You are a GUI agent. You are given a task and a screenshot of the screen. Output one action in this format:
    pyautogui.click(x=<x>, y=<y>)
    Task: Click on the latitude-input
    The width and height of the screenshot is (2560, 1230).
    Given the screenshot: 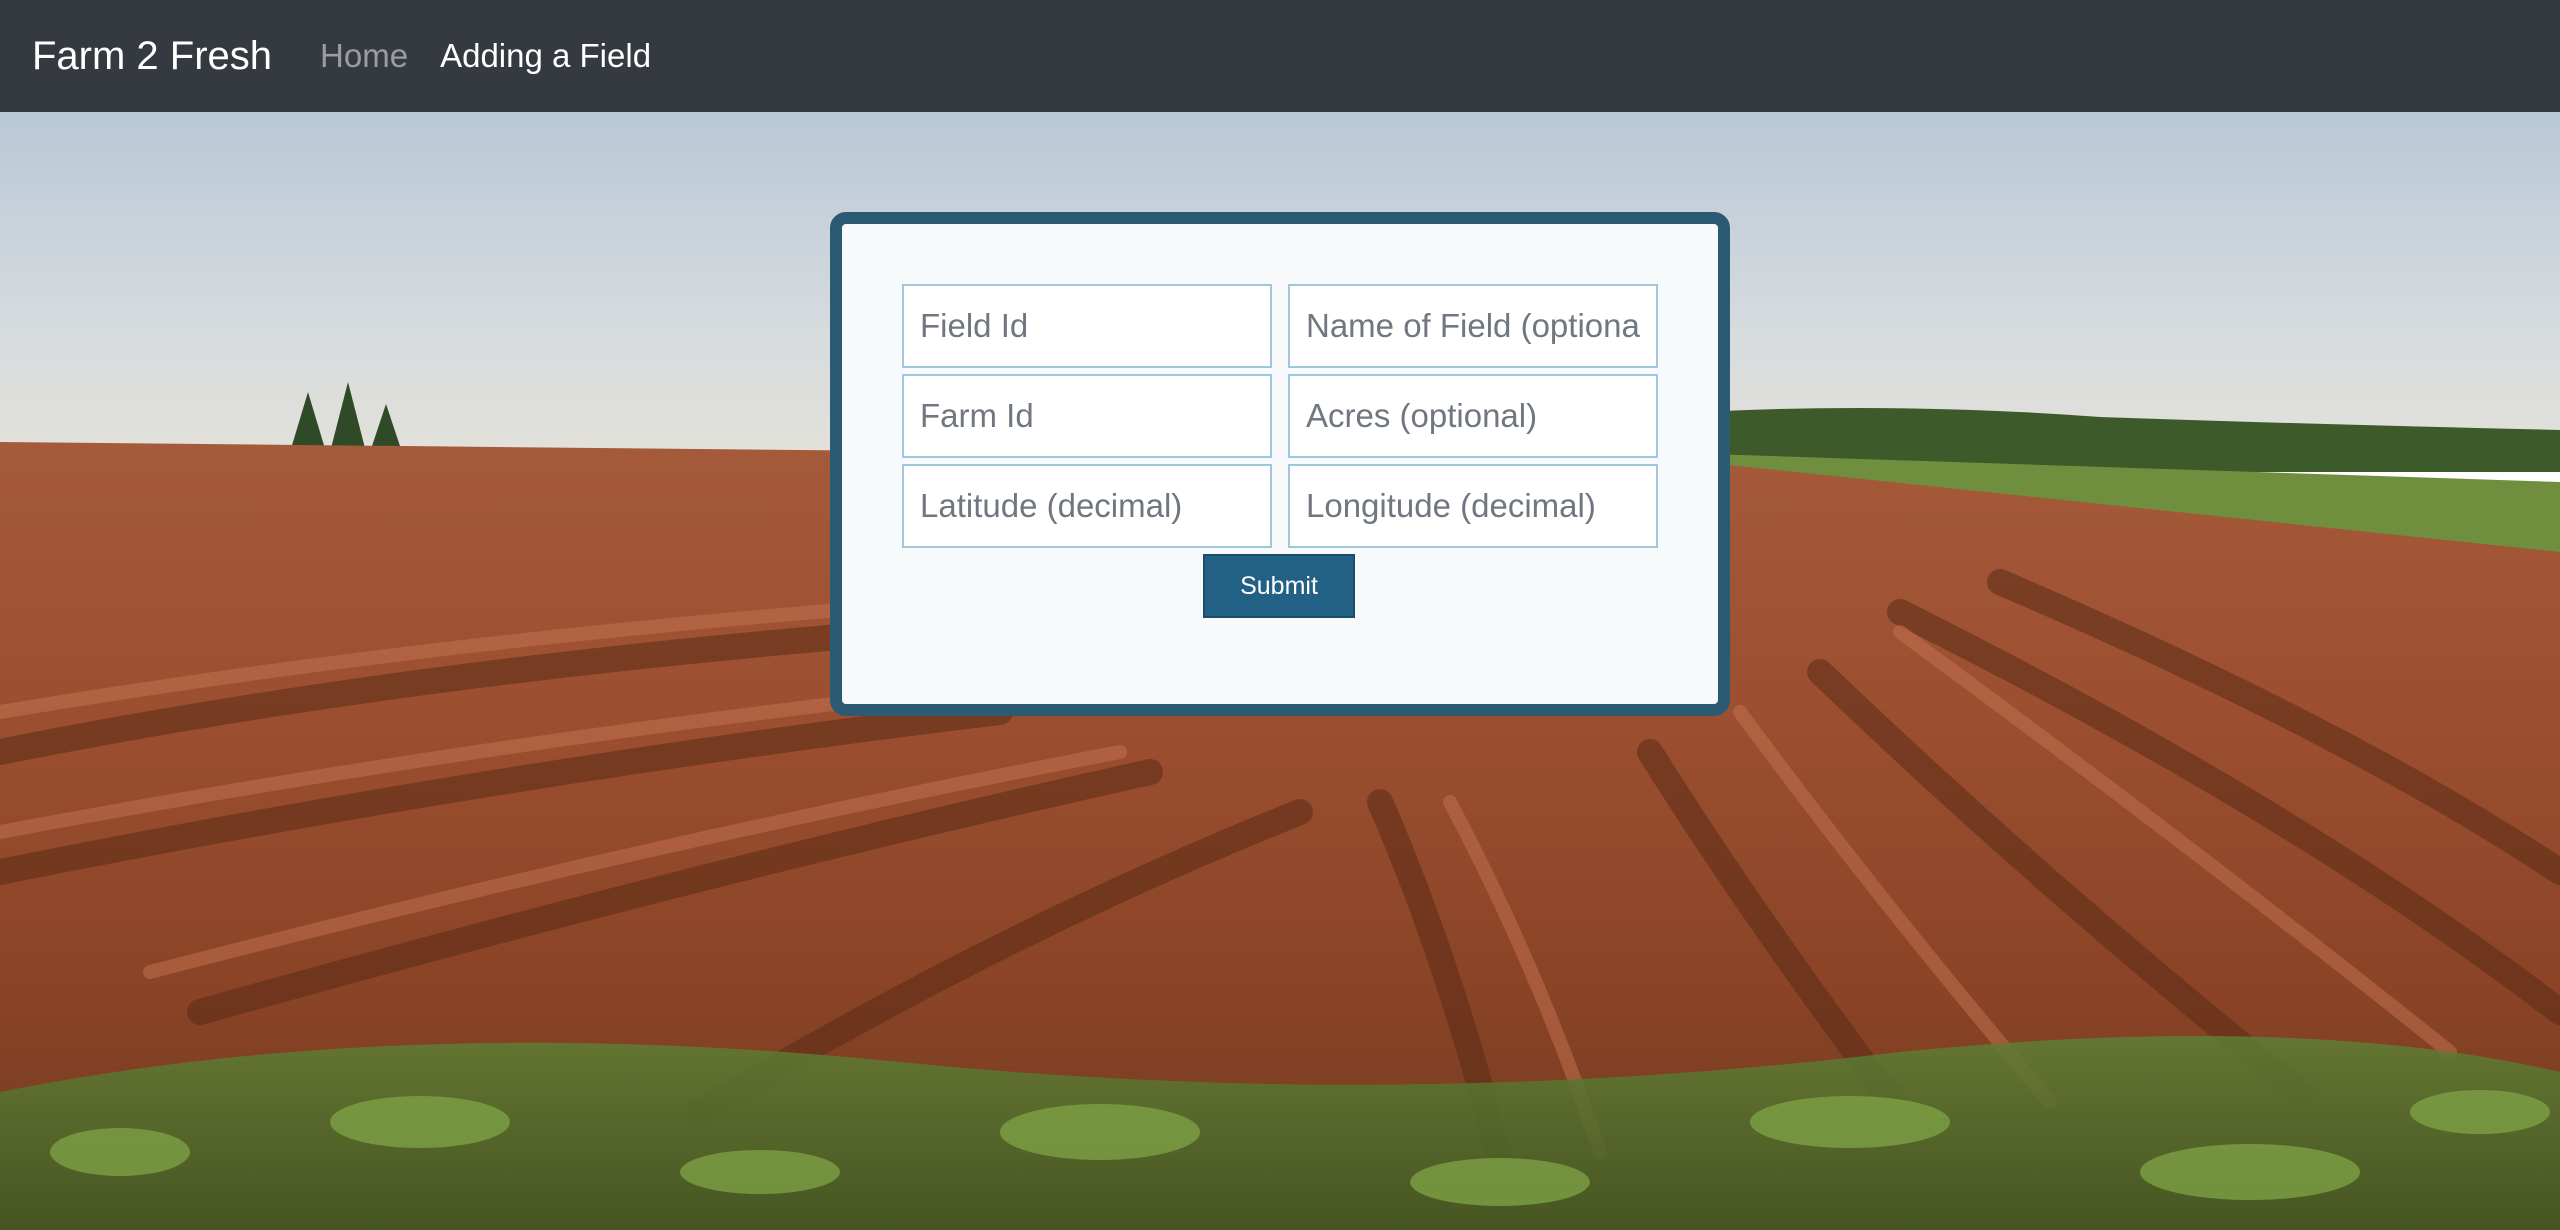 What is the action you would take?
    pyautogui.click(x=1087, y=506)
    